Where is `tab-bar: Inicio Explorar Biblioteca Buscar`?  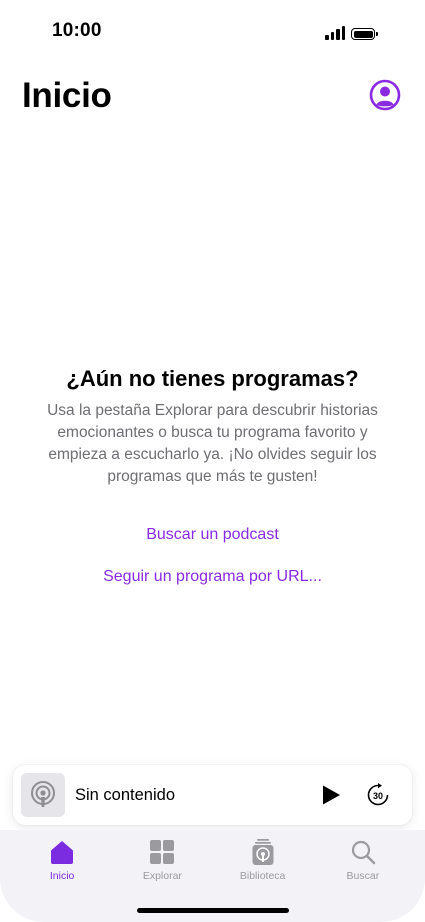
tab-bar: Inicio Explorar Biblioteca Buscar is located at coordinates (212, 876).